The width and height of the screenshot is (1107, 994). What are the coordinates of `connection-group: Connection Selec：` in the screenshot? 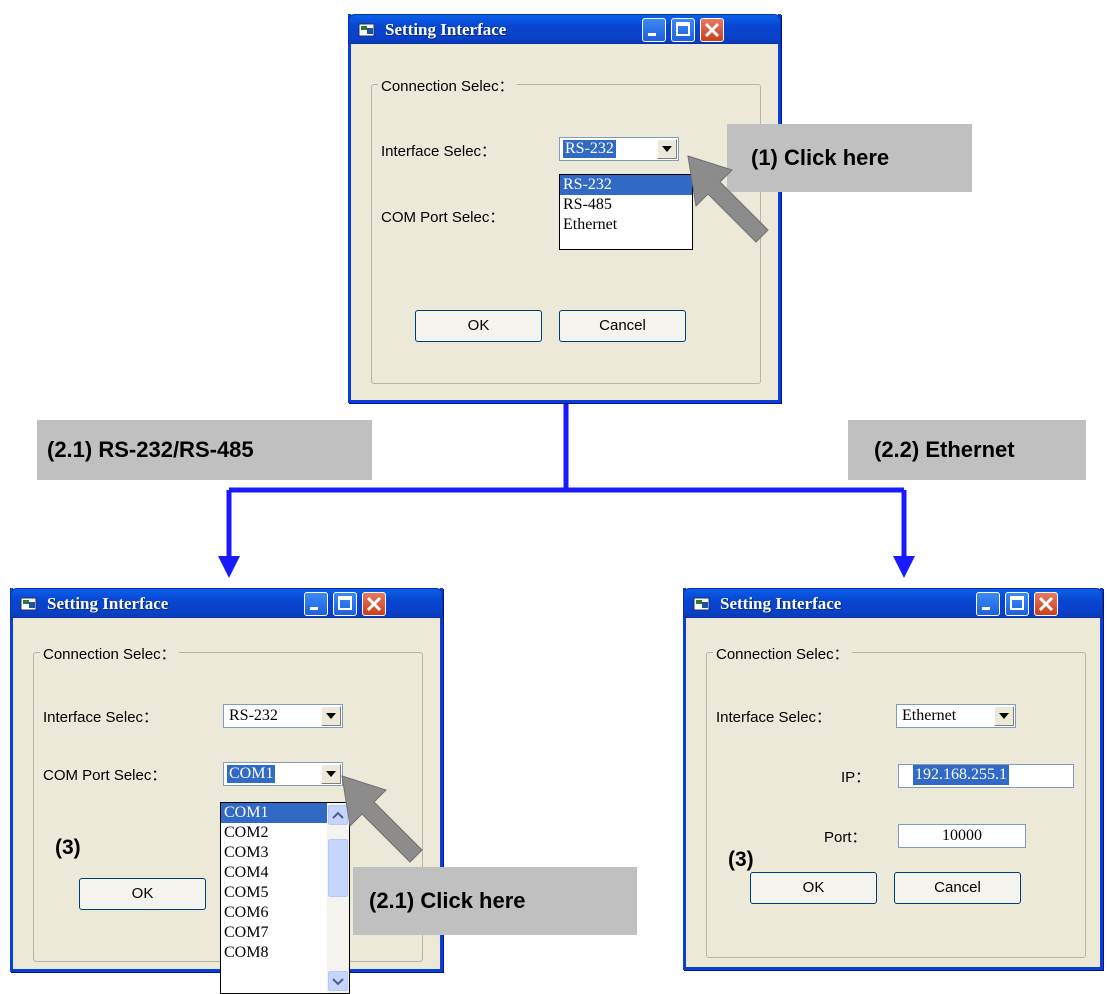 It's located at (896, 800).